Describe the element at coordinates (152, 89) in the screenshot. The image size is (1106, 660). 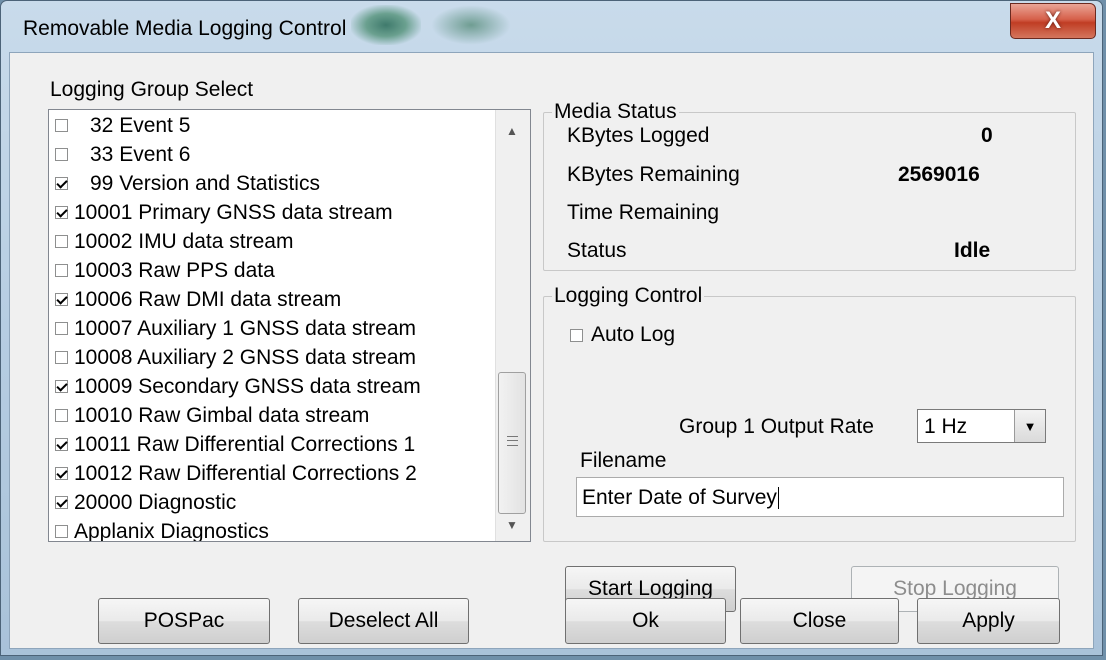
I see `logging-group-label: Logging Group Select` at that location.